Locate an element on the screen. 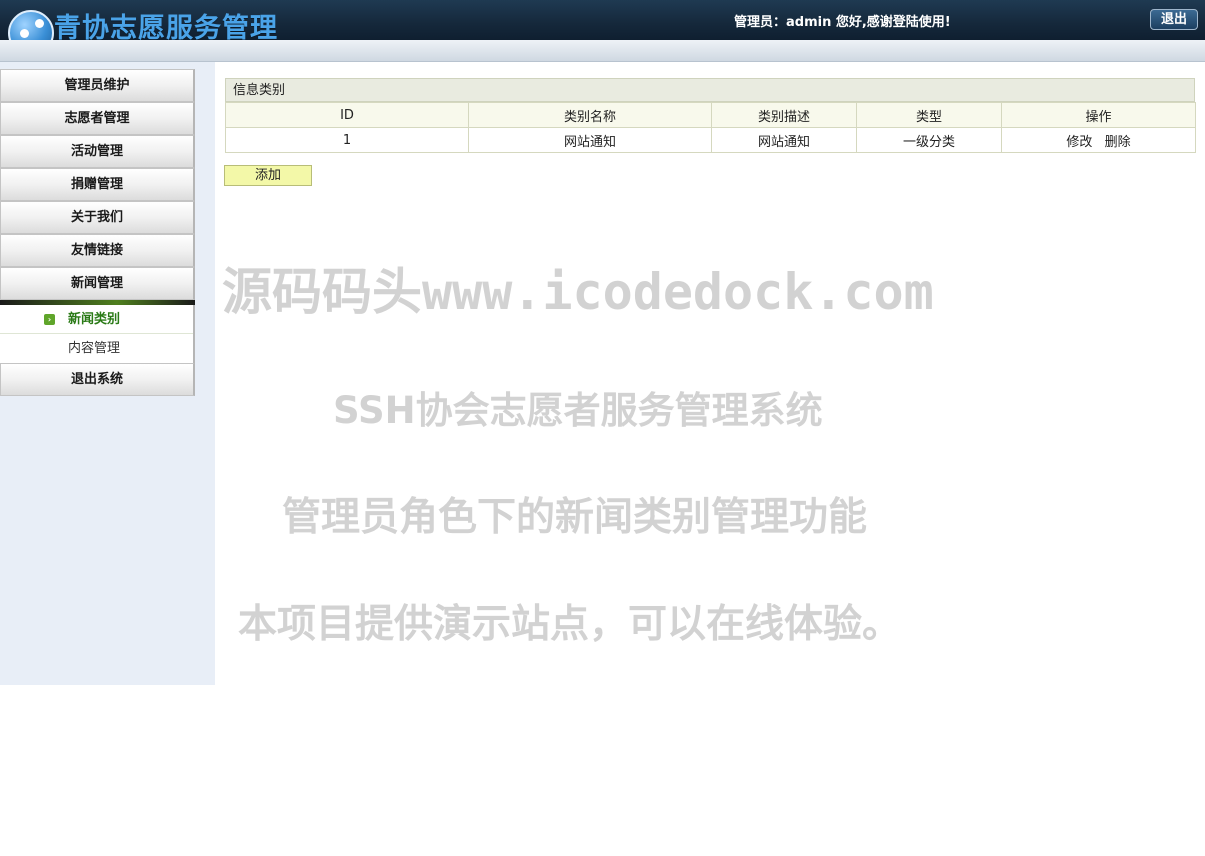  sidebar-item-donation-management: 捐赠管理 is located at coordinates (97, 184).